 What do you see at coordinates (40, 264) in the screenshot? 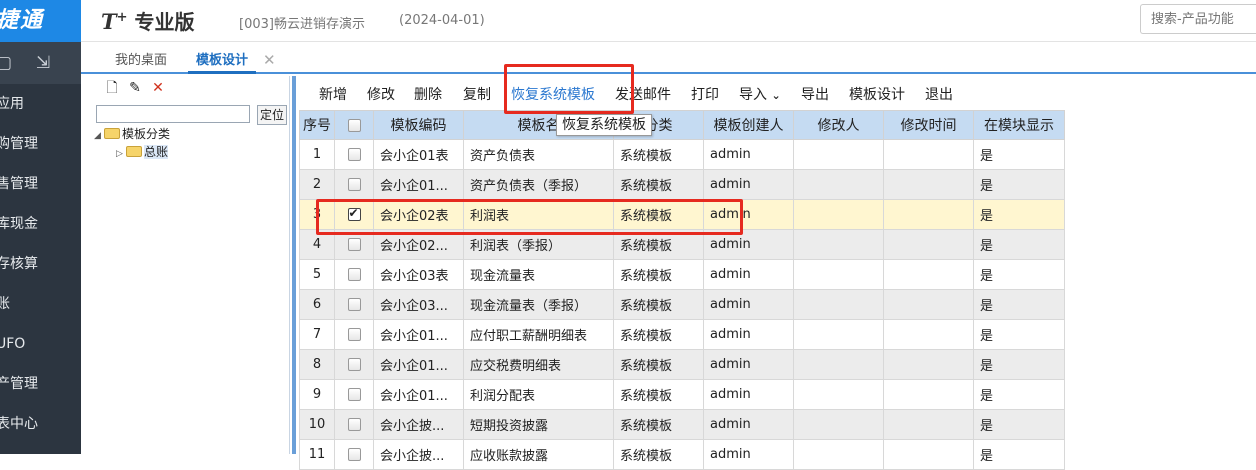
I see `sidebar-item-costing: 存核算` at bounding box center [40, 264].